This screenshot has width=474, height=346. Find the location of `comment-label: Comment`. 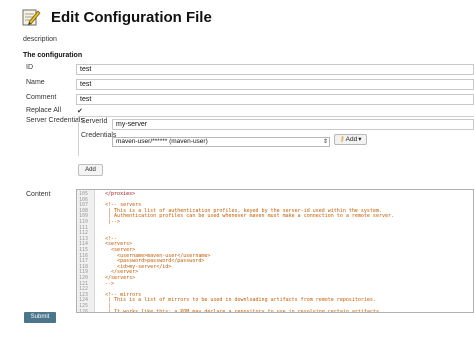

comment-label: Comment is located at coordinates (41, 97).